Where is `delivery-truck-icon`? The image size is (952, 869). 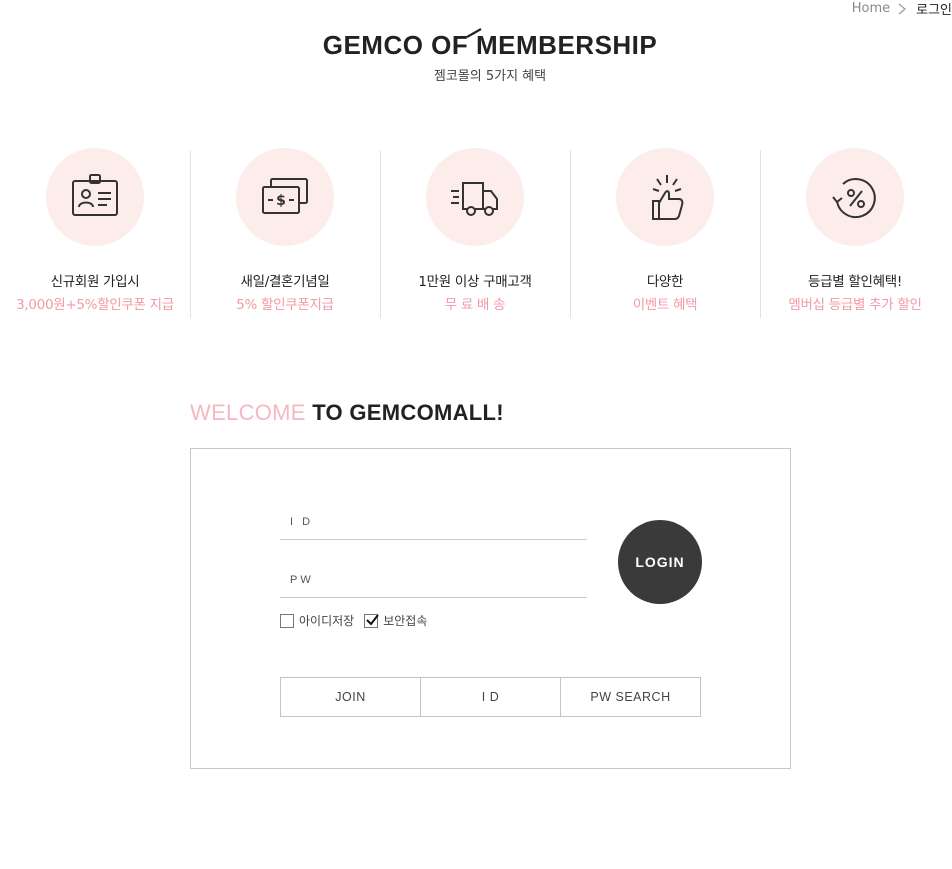 delivery-truck-icon is located at coordinates (475, 197).